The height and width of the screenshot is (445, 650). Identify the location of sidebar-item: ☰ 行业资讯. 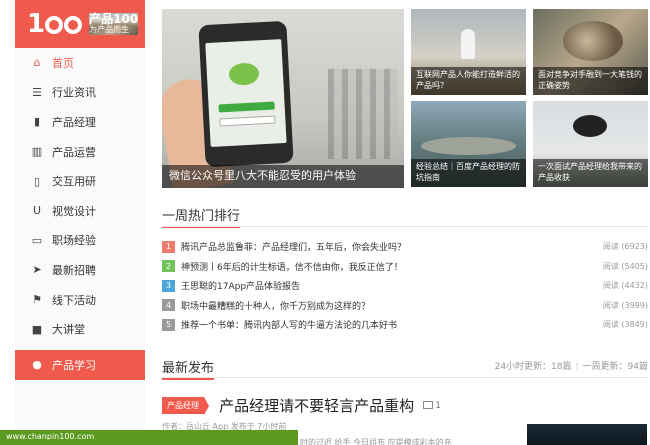
(80, 93).